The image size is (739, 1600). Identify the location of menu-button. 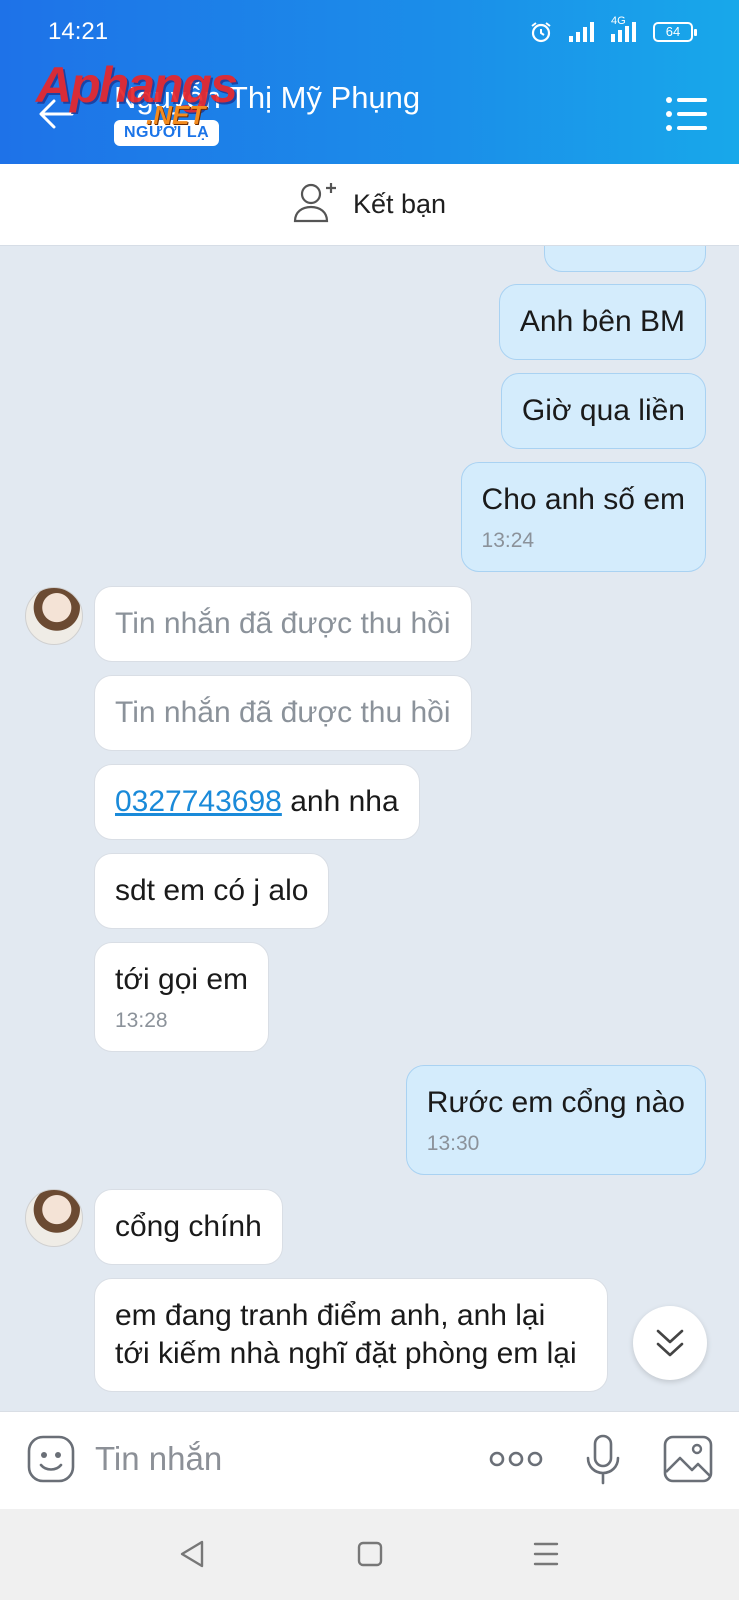
(687, 114).